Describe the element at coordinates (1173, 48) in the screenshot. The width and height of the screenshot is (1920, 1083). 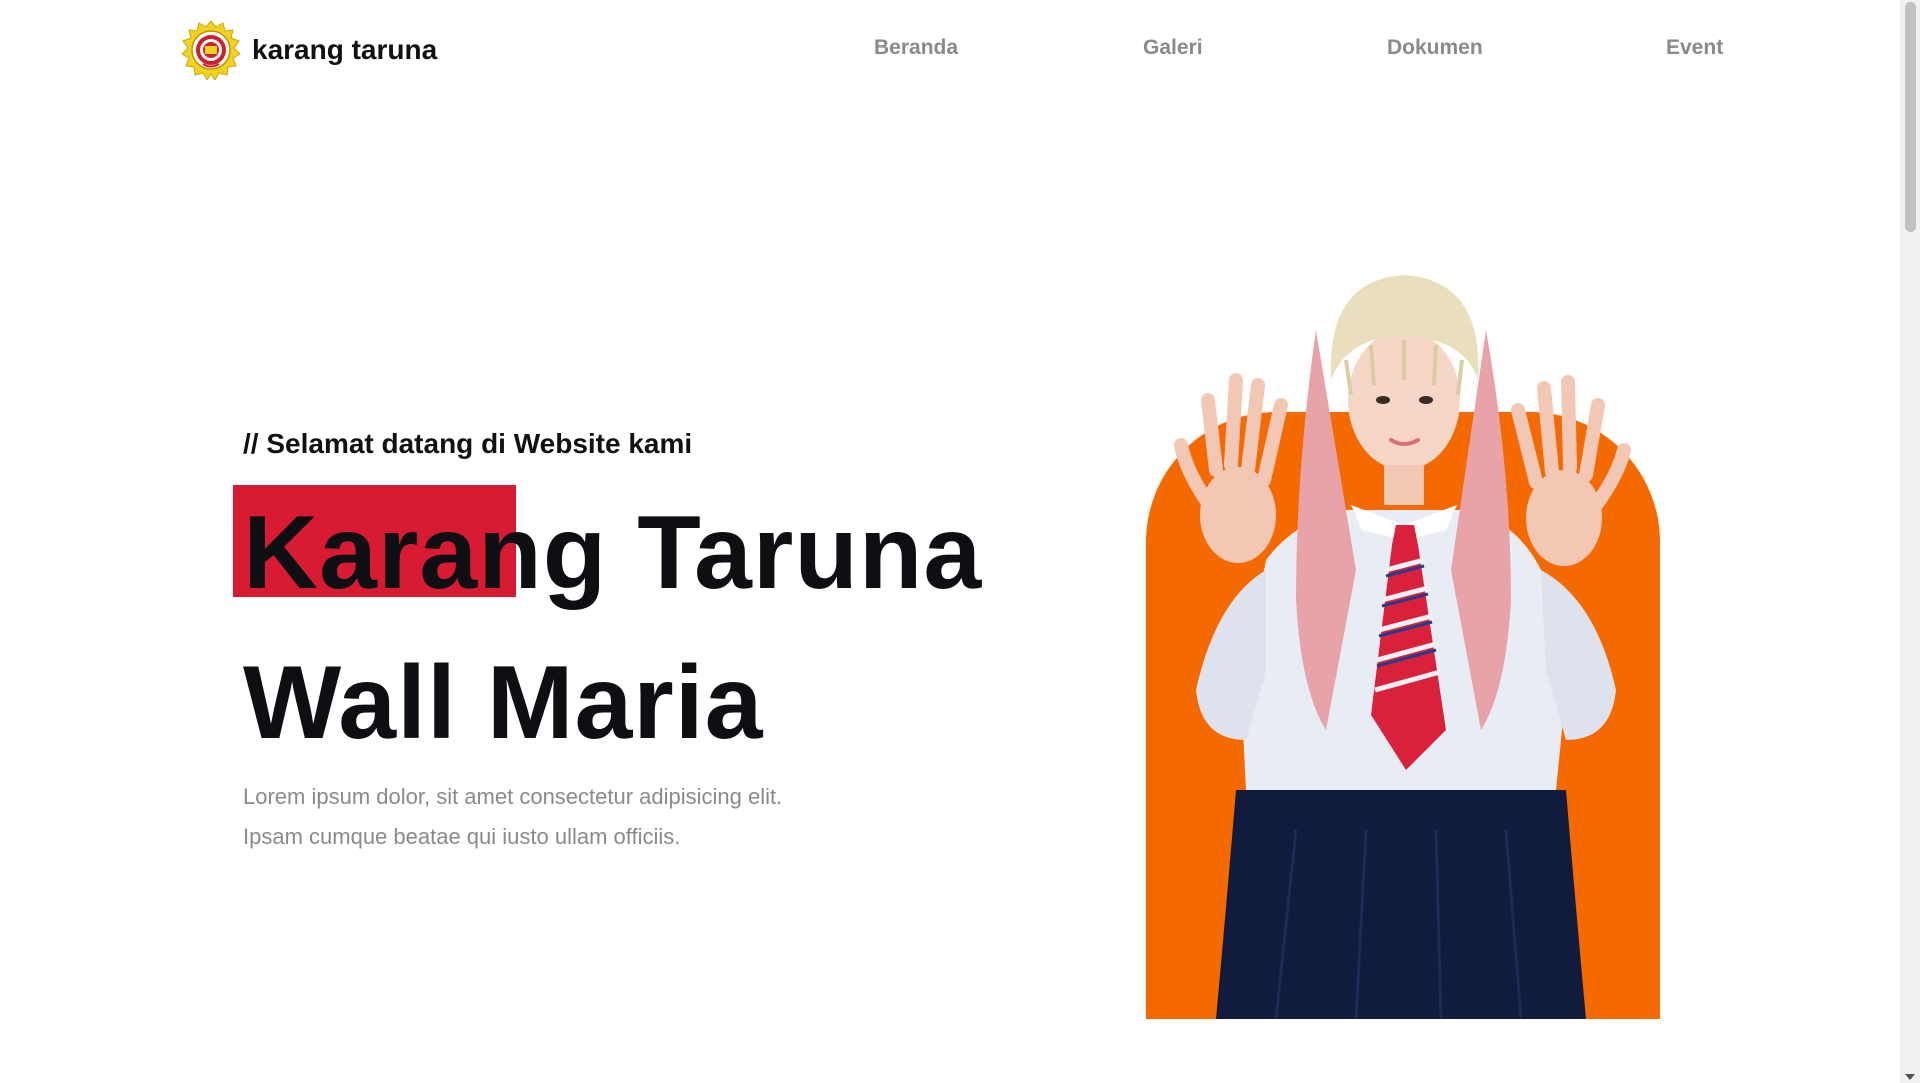
I see `nav-galeri: Galeri` at that location.